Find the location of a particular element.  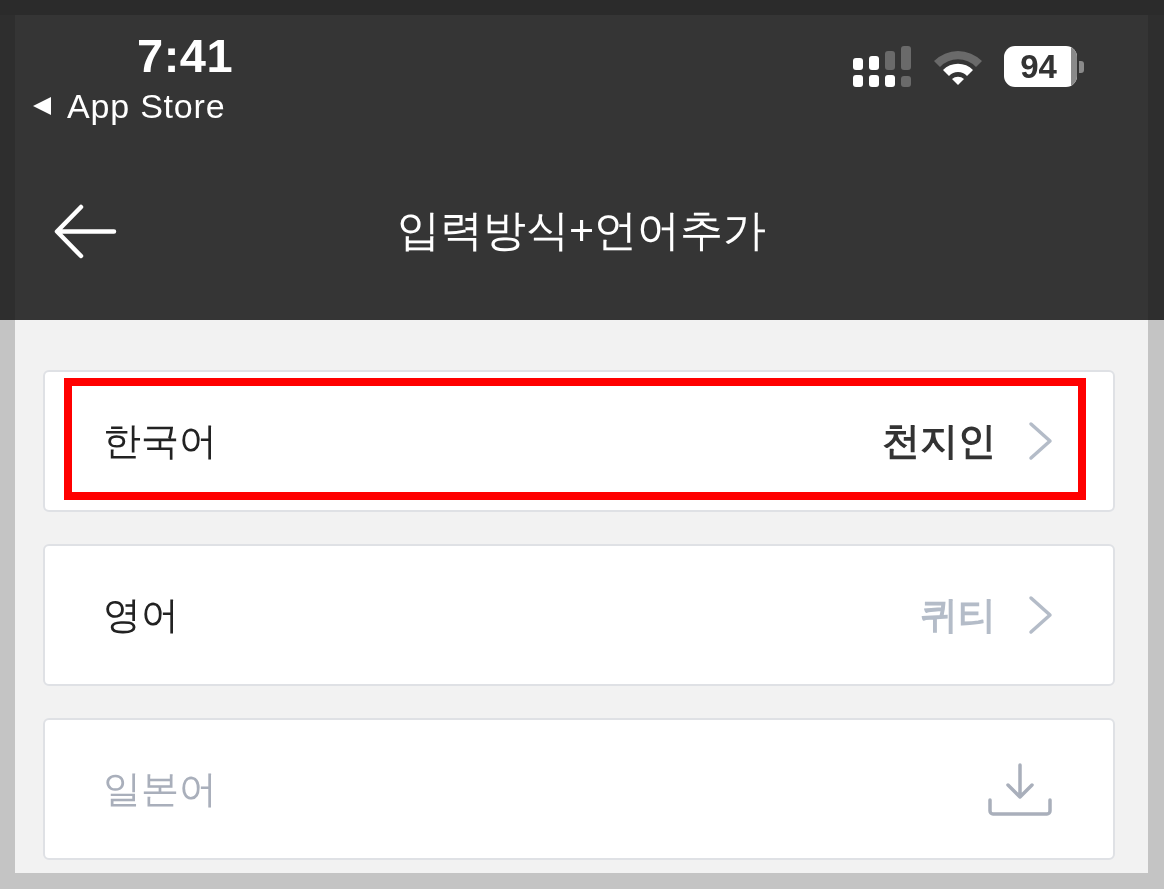

battery-percent: 94 is located at coordinates (1039, 66).